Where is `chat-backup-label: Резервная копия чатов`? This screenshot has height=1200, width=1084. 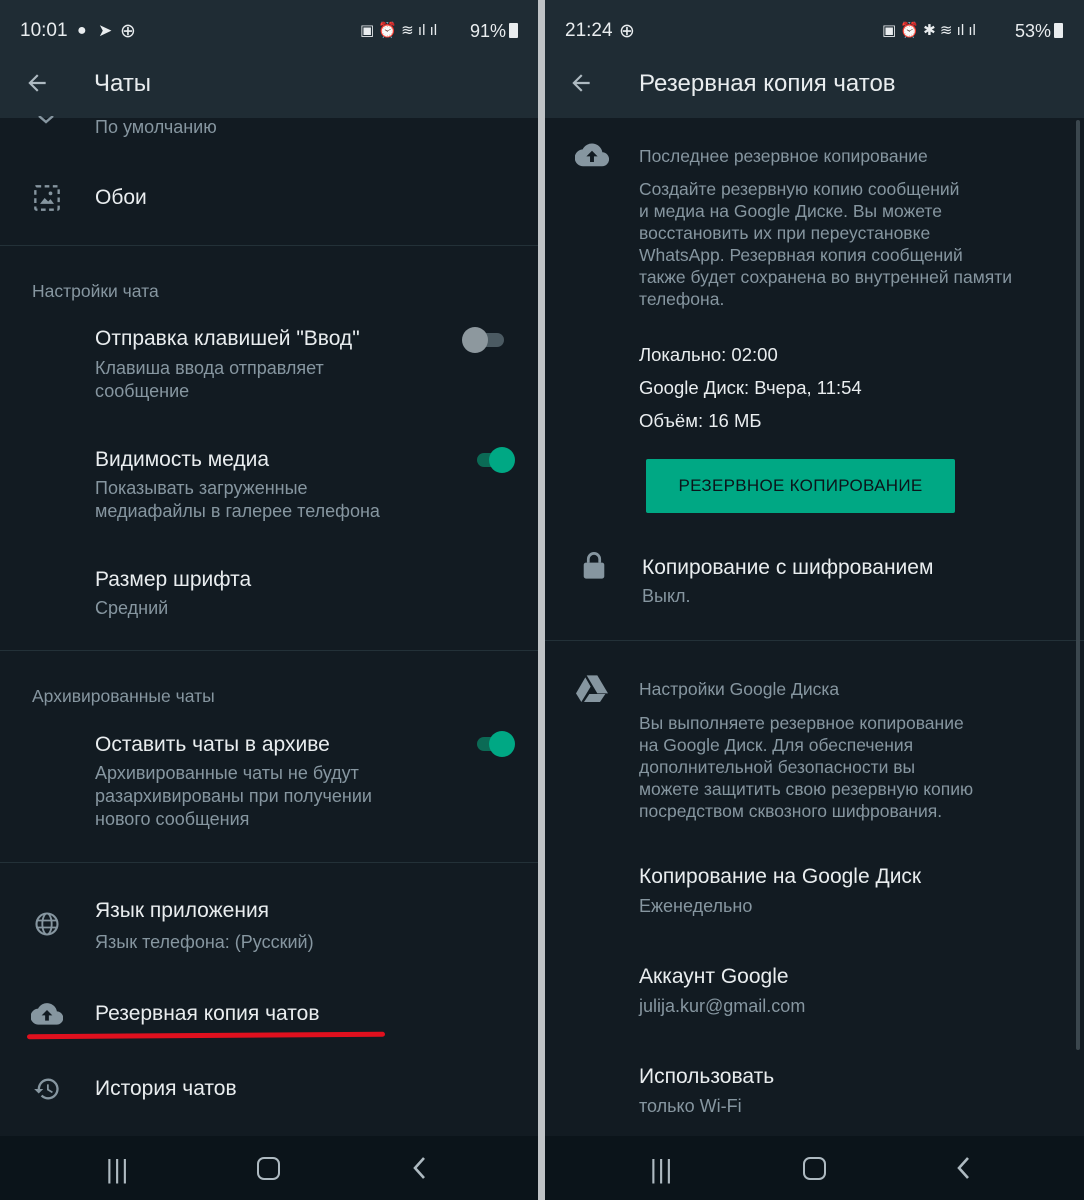 chat-backup-label: Резервная копия чатов is located at coordinates (207, 1013).